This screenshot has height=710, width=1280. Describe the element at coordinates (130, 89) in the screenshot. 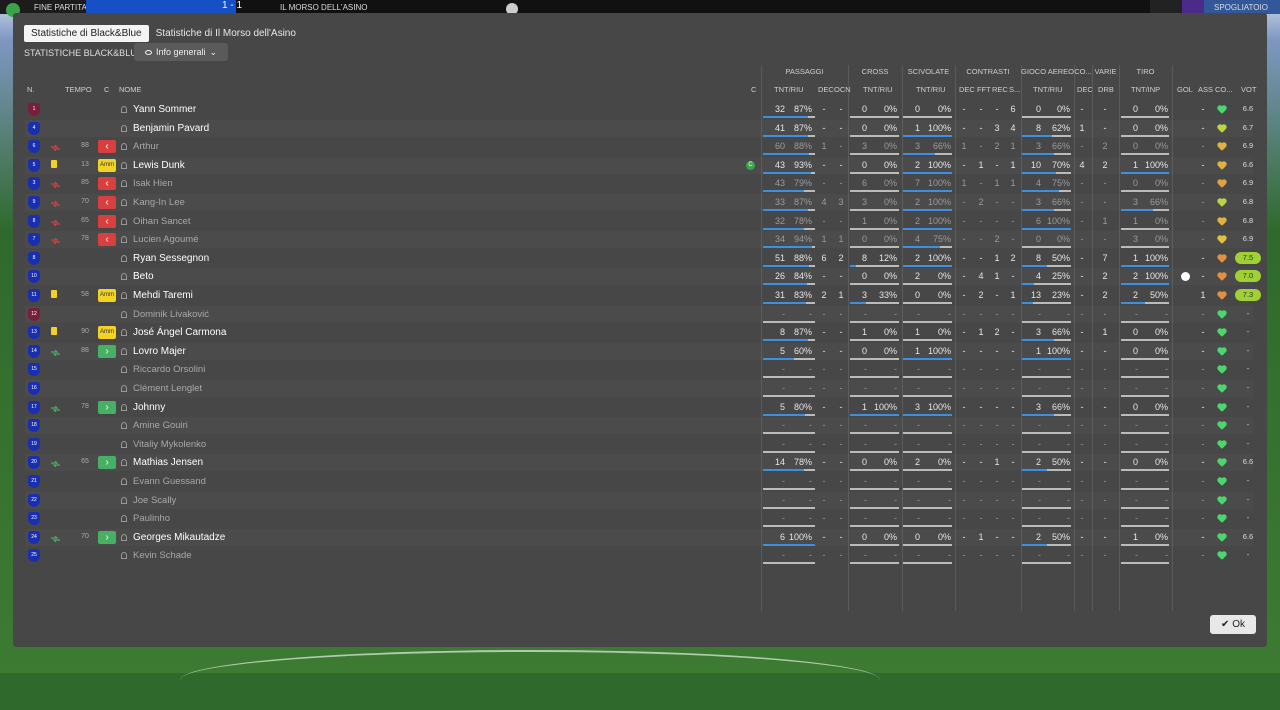

I see `column-header: NOME` at that location.